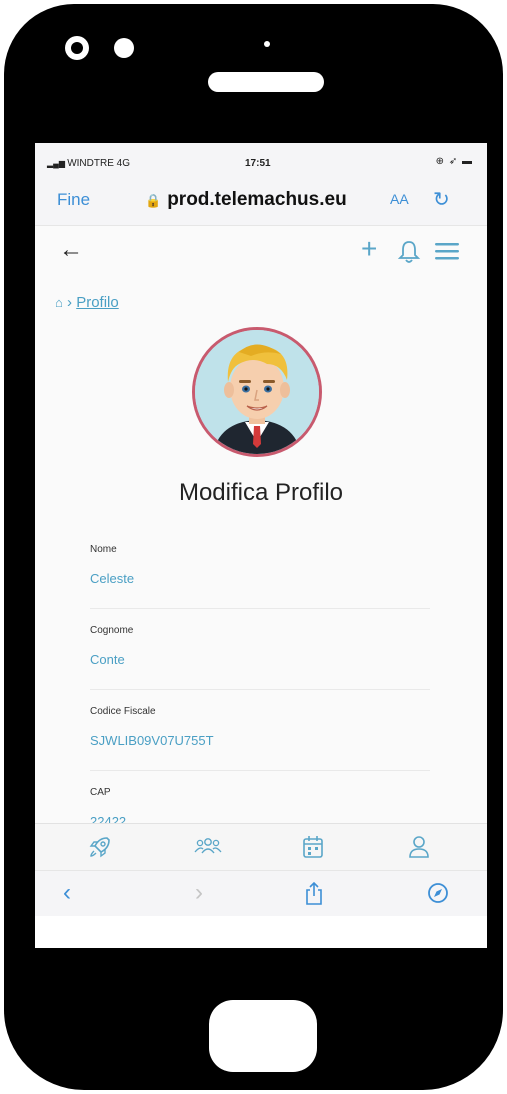  What do you see at coordinates (260, 805) in the screenshot?
I see `postal-code-field: CAP 22422` at bounding box center [260, 805].